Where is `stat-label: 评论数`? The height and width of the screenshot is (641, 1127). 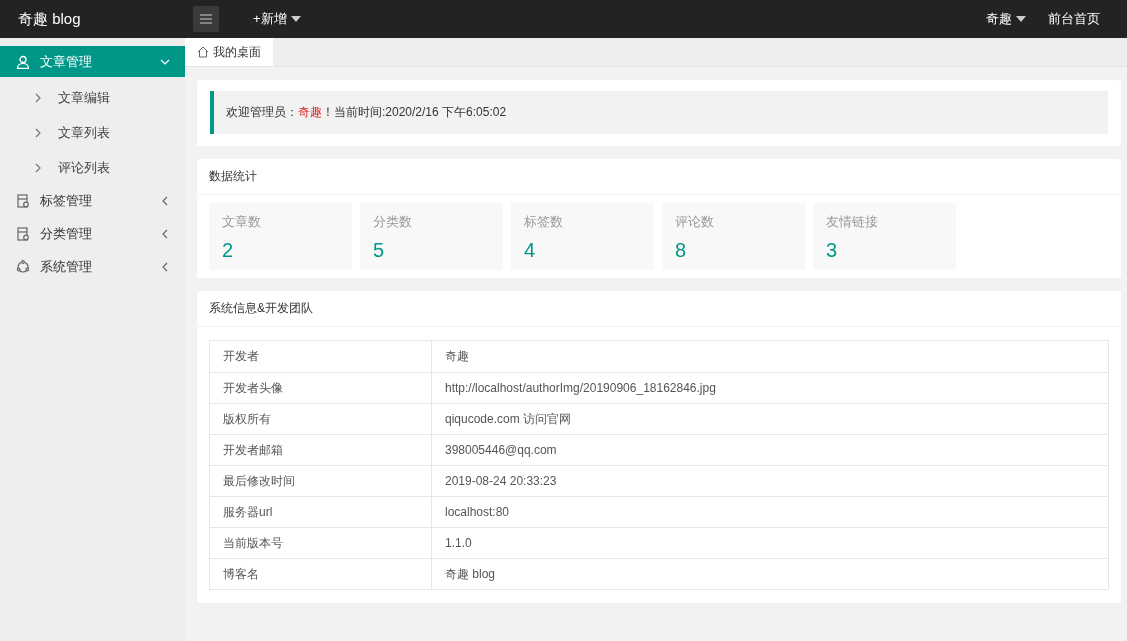
stat-label: 评论数 is located at coordinates (695, 222).